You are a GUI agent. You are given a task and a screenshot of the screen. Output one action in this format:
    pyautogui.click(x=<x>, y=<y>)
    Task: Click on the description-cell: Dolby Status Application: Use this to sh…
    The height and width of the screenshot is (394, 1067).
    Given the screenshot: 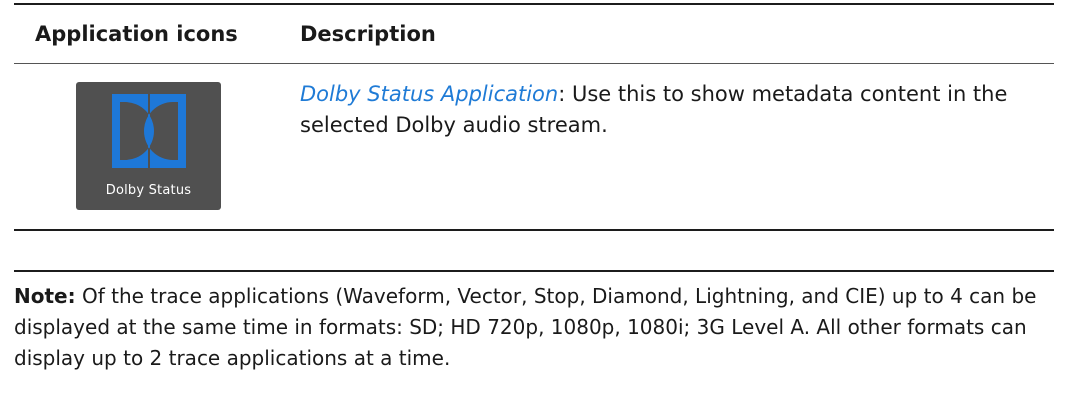 What is the action you would take?
    pyautogui.click(x=670, y=110)
    